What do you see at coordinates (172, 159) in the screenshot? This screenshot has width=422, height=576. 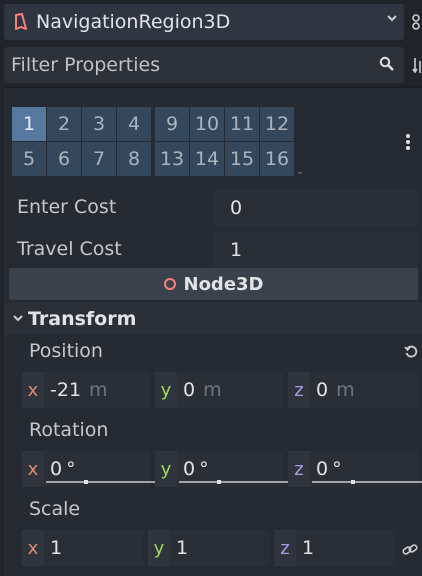 I see `layer-13: 13` at bounding box center [172, 159].